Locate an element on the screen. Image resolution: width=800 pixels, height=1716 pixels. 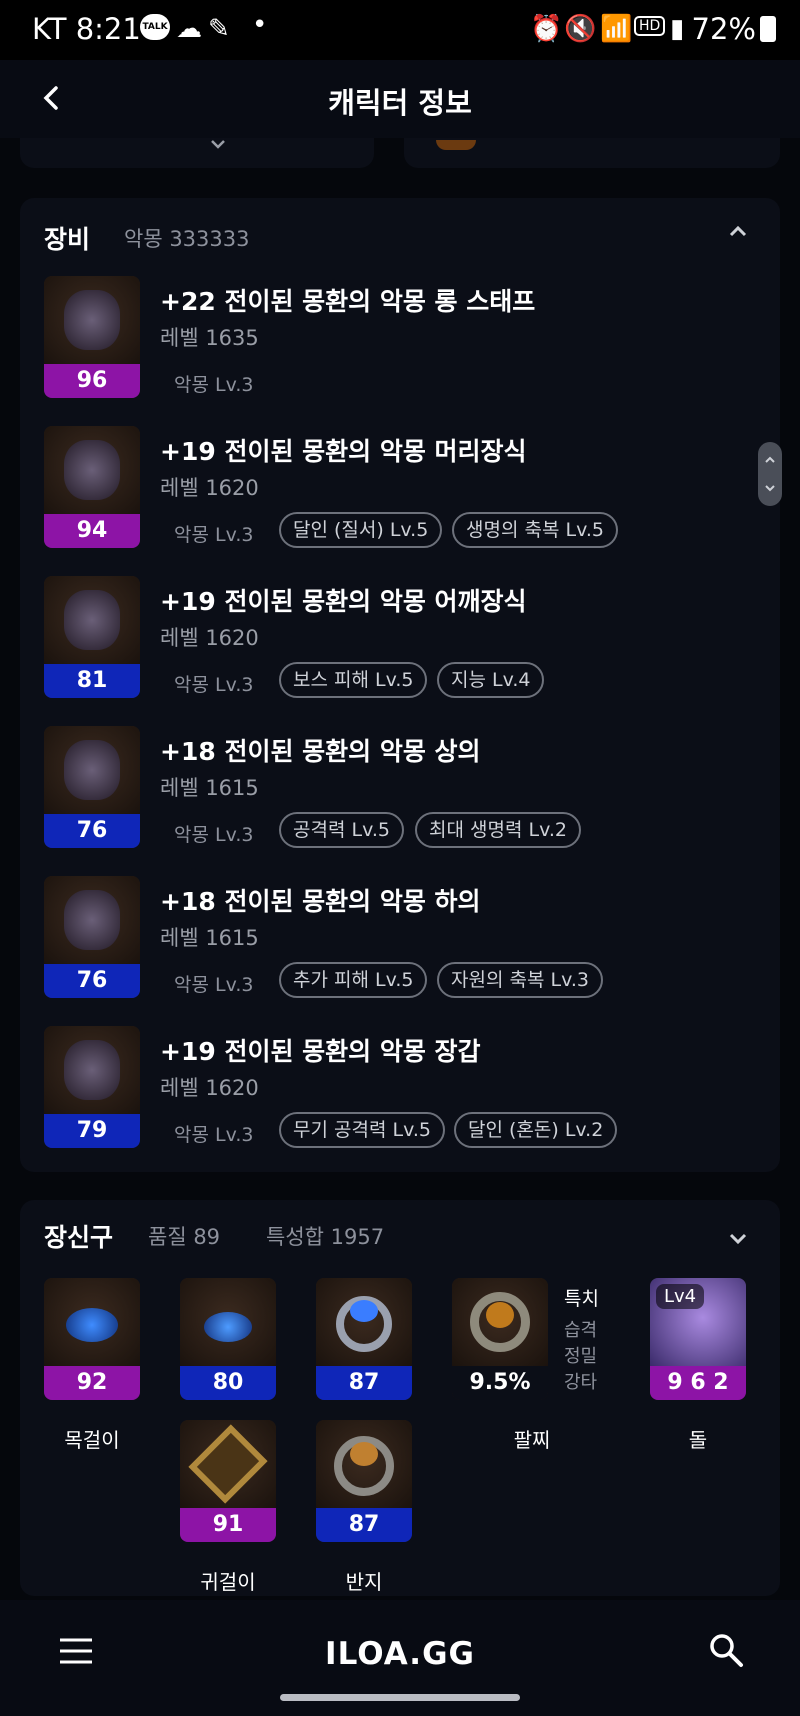
mute-icon: 🔇 is located at coordinates (580, 29).